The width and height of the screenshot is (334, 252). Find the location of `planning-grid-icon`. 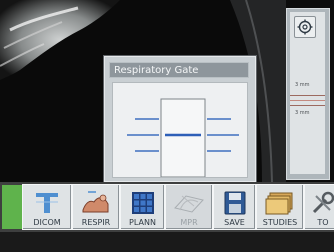

planning-grid-icon is located at coordinates (142, 203).